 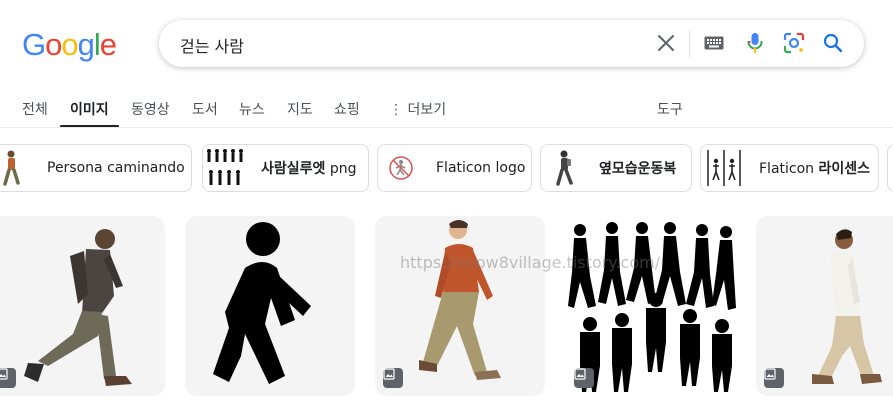 What do you see at coordinates (511, 43) in the screenshot?
I see `search-box: 걷는 사람` at bounding box center [511, 43].